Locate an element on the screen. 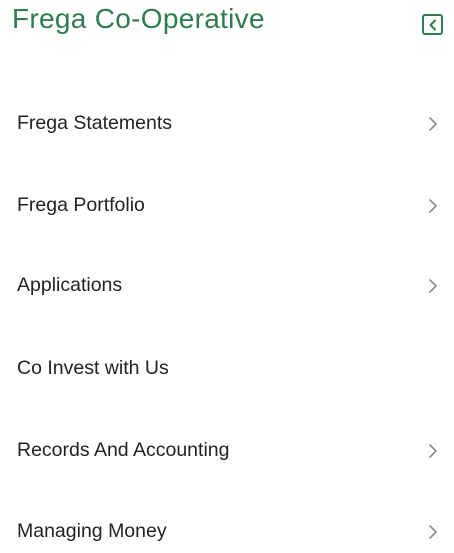 Image resolution: width=454 pixels, height=553 pixels. sidebar-header: Frega Co-Operative is located at coordinates (227, 30).